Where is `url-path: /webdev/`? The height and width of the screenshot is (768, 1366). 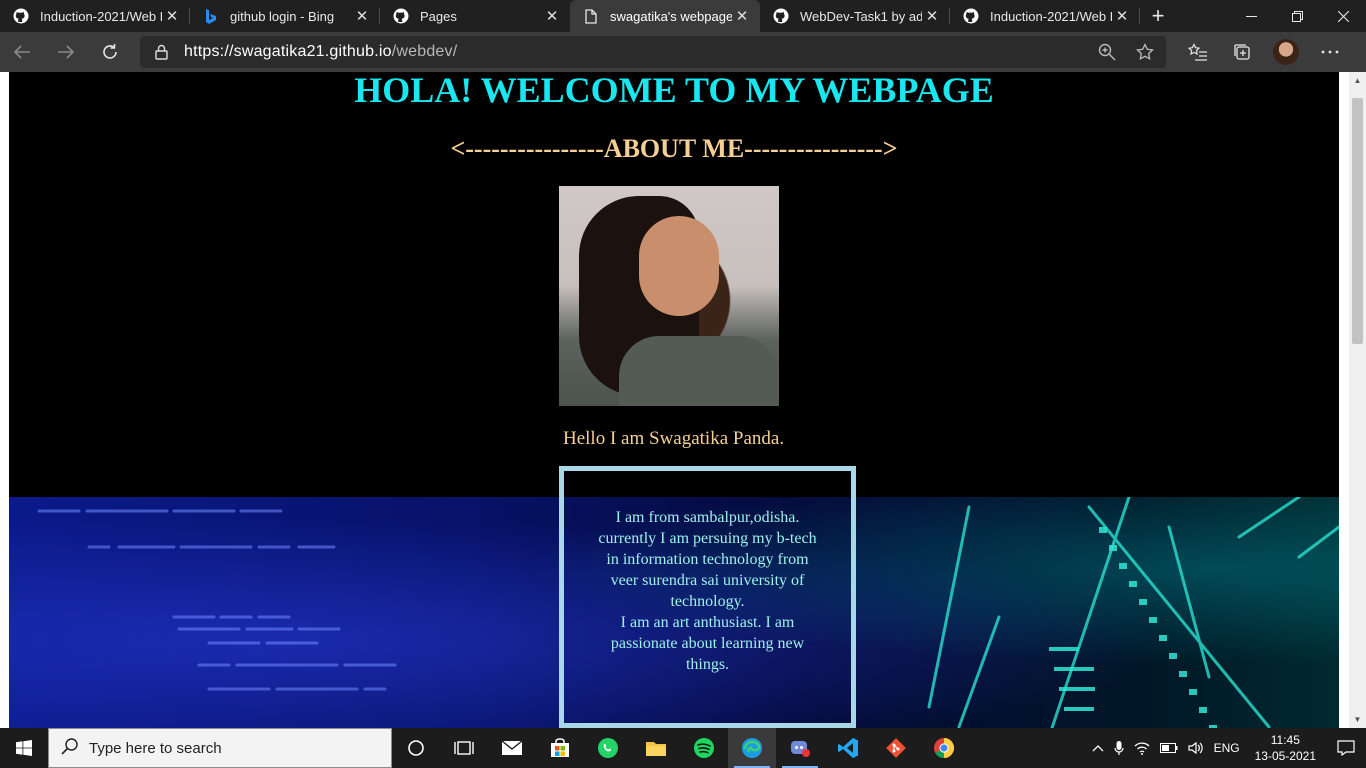 url-path: /webdev/ is located at coordinates (424, 51).